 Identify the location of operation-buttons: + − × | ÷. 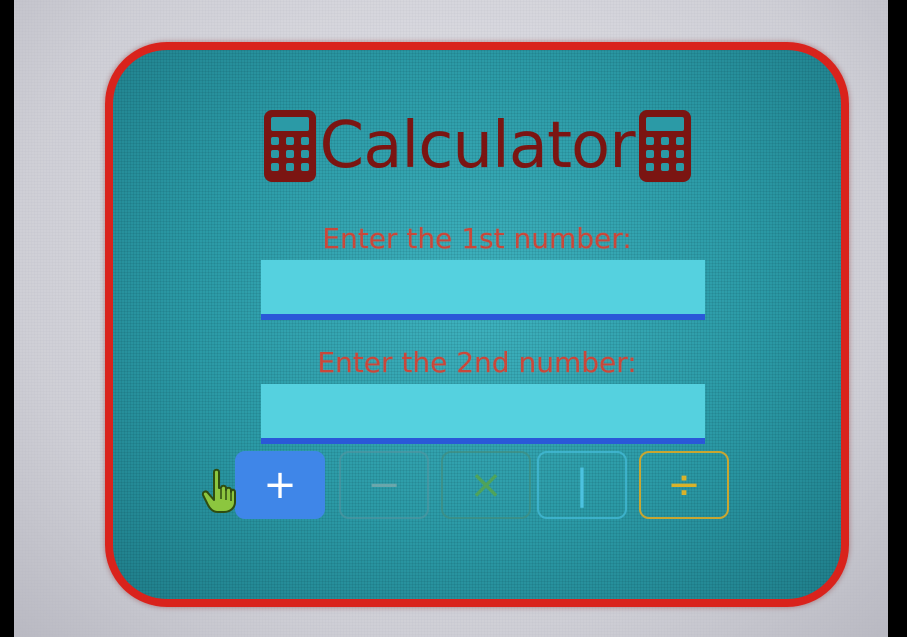
(485, 486).